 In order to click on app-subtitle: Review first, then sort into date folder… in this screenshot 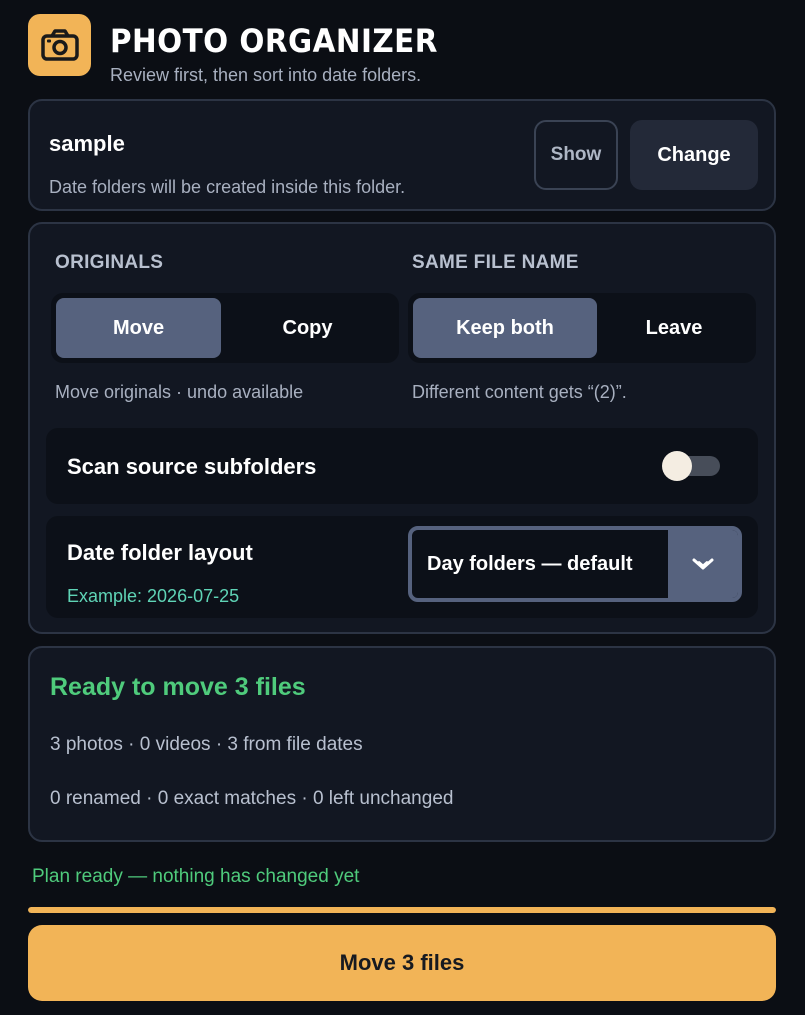, I will do `click(266, 75)`.